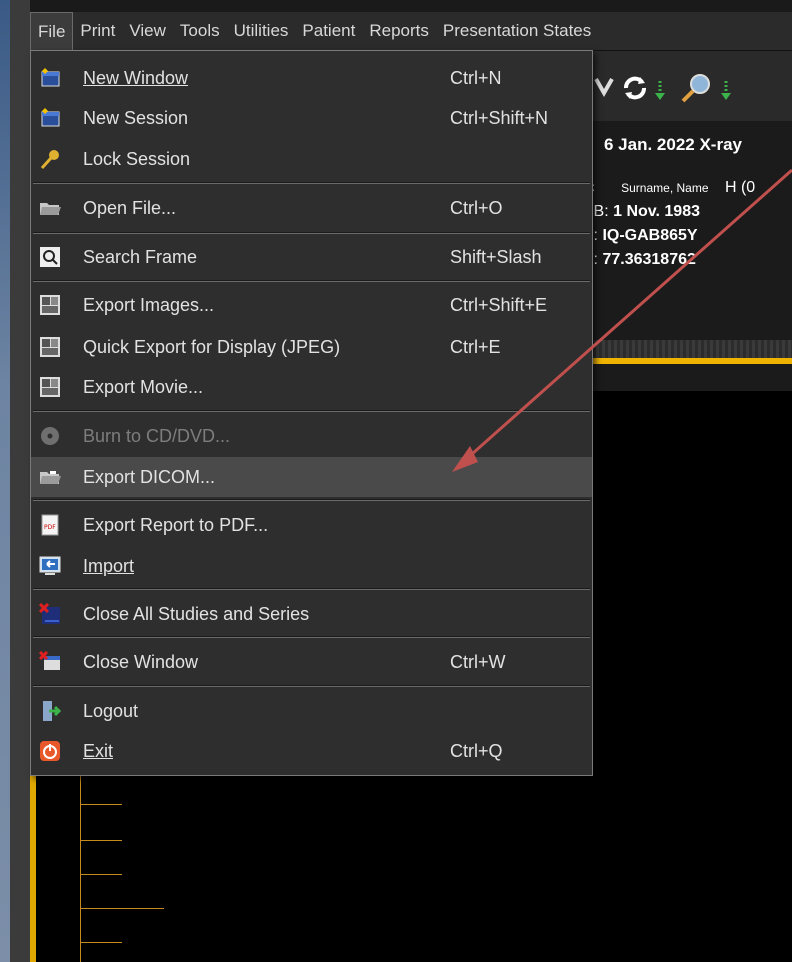 Image resolution: width=792 pixels, height=962 pixels. Describe the element at coordinates (311, 159) in the screenshot. I see `menu-item-lock-session: Lock Session` at that location.